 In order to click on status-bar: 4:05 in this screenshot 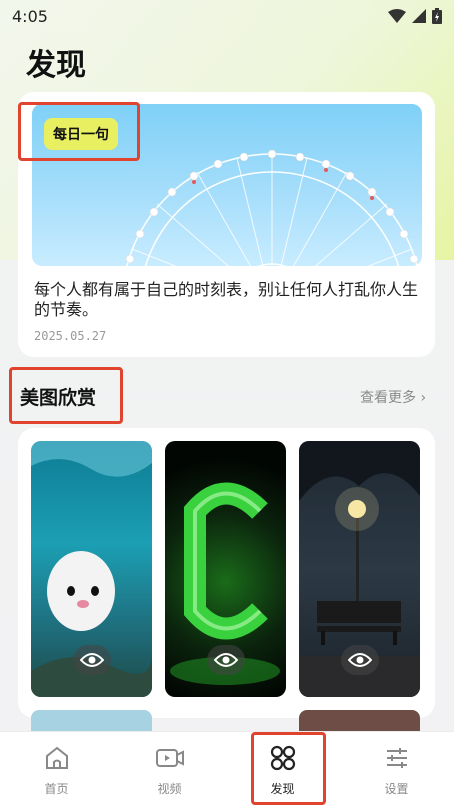, I will do `click(227, 16)`.